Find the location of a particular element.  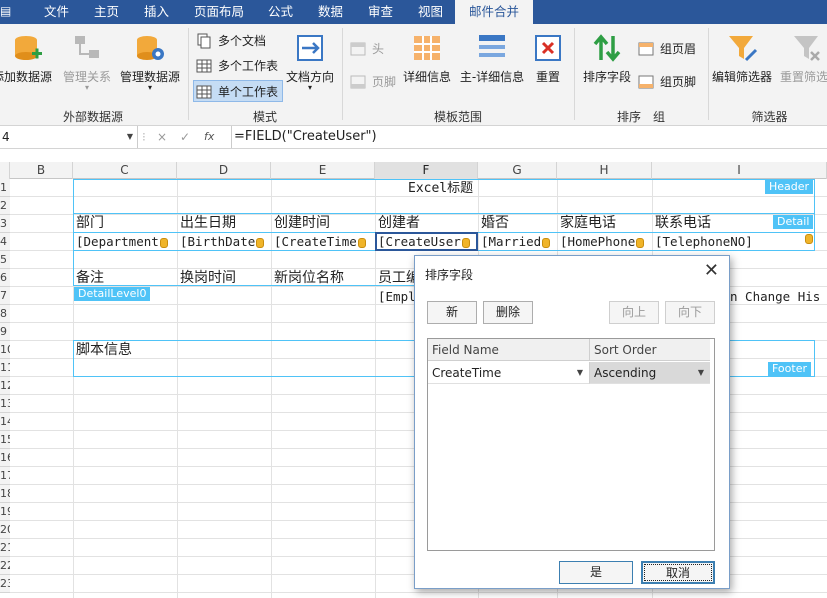

tab-formulas: 公式 is located at coordinates (280, 12).